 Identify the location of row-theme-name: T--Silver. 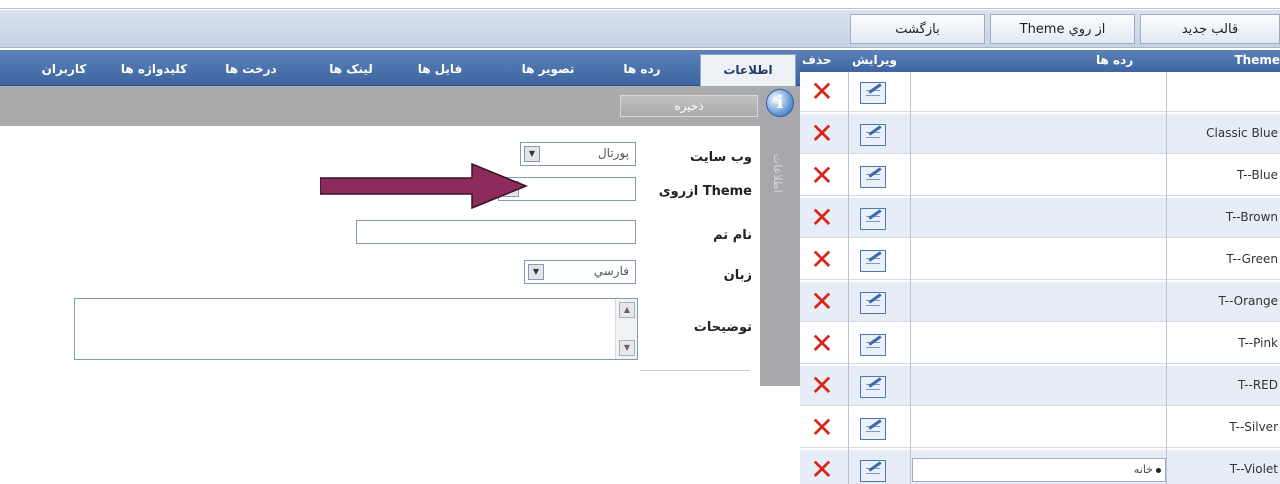
(1253, 427).